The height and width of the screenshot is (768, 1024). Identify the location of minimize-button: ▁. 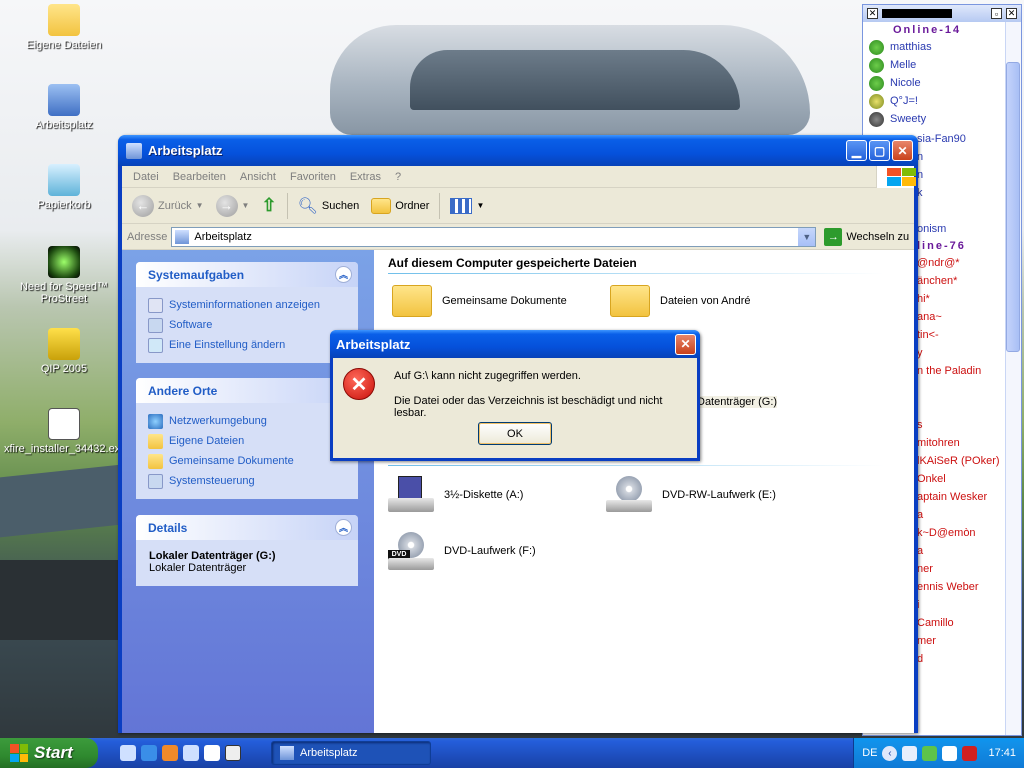
(856, 150).